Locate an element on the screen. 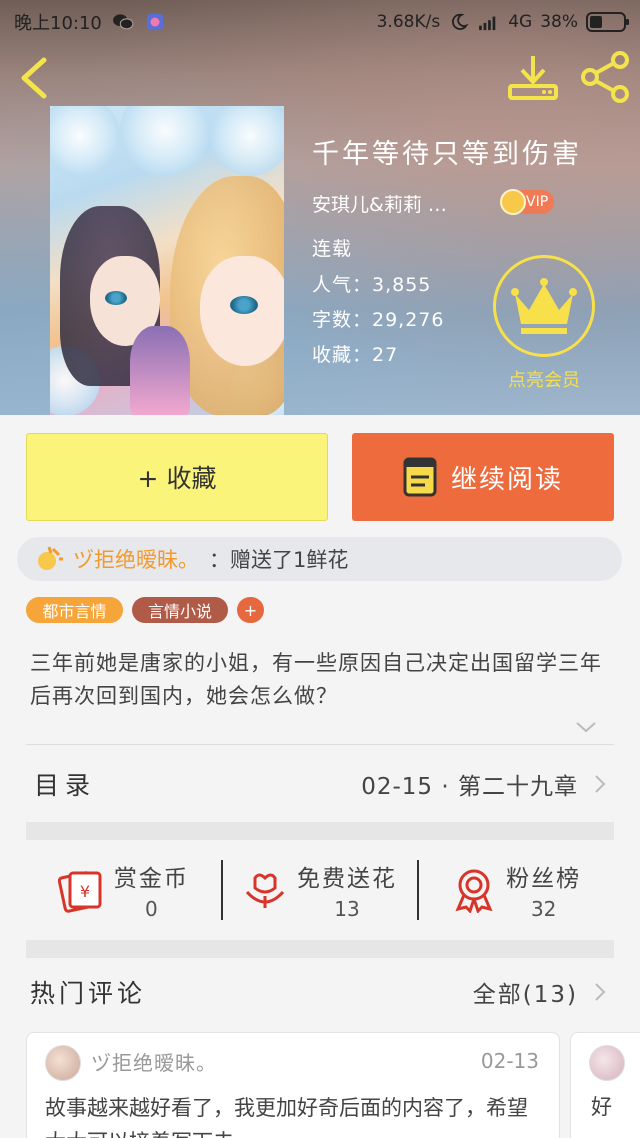  collect-label: + 收藏 is located at coordinates (177, 478).